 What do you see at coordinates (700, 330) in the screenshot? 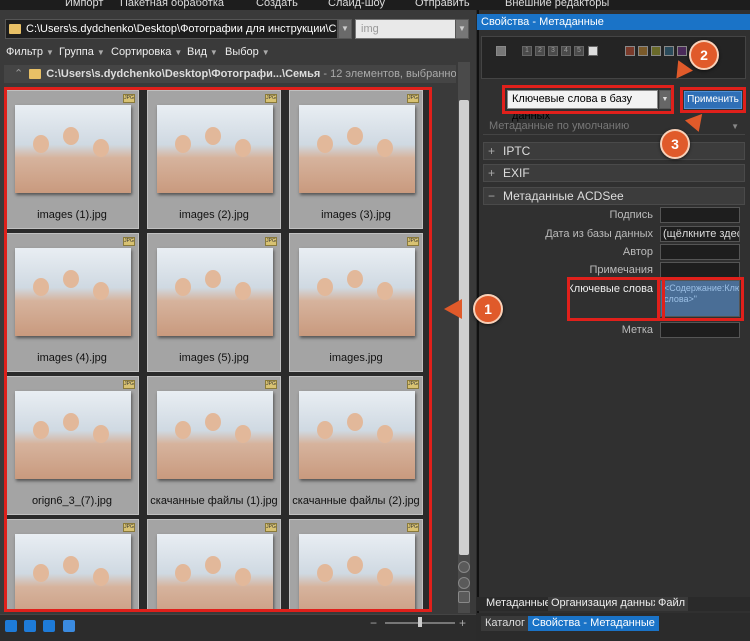
I see `field-label-value` at bounding box center [700, 330].